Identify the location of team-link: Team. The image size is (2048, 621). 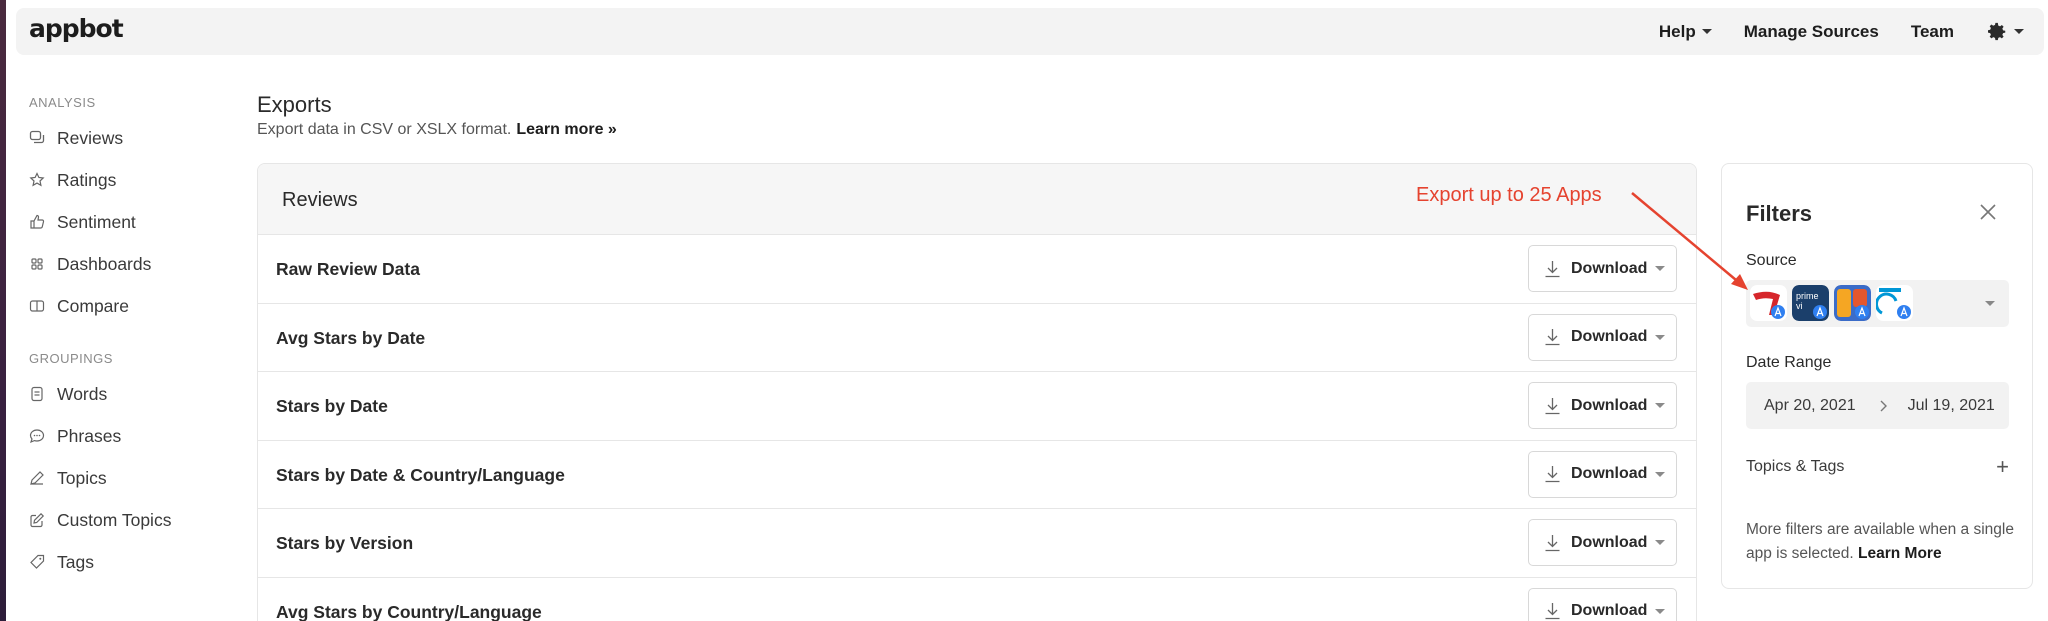
(1932, 32).